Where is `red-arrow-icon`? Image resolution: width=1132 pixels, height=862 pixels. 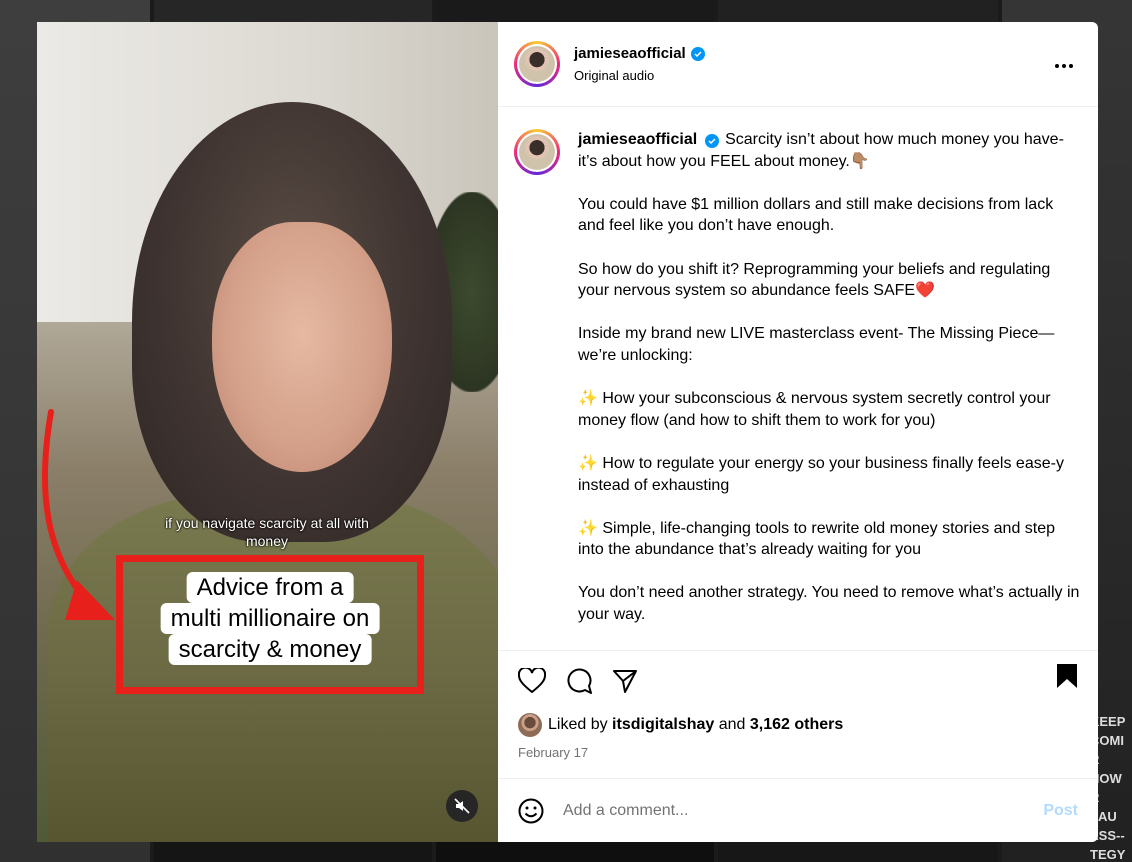 red-arrow-icon is located at coordinates (78, 514).